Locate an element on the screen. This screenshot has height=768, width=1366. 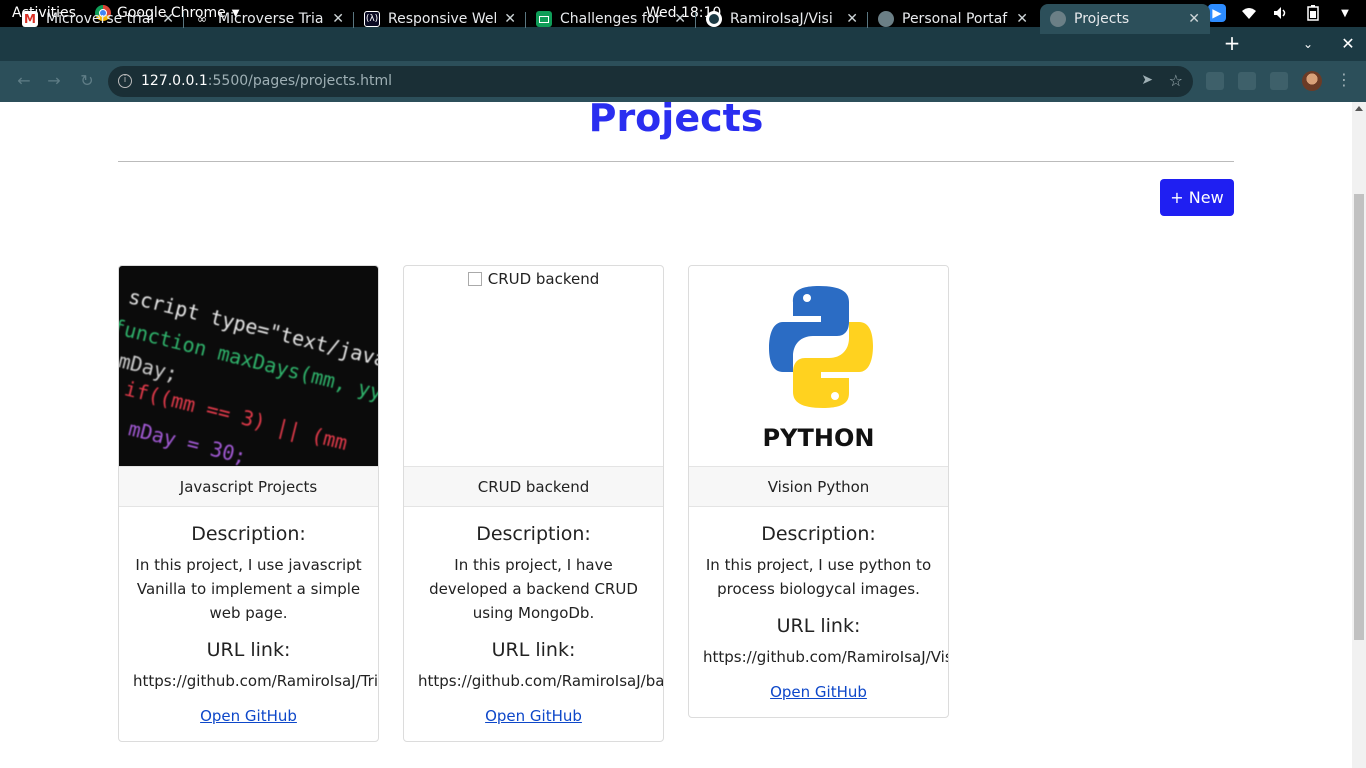
broken-image-icon is located at coordinates (474, 279).